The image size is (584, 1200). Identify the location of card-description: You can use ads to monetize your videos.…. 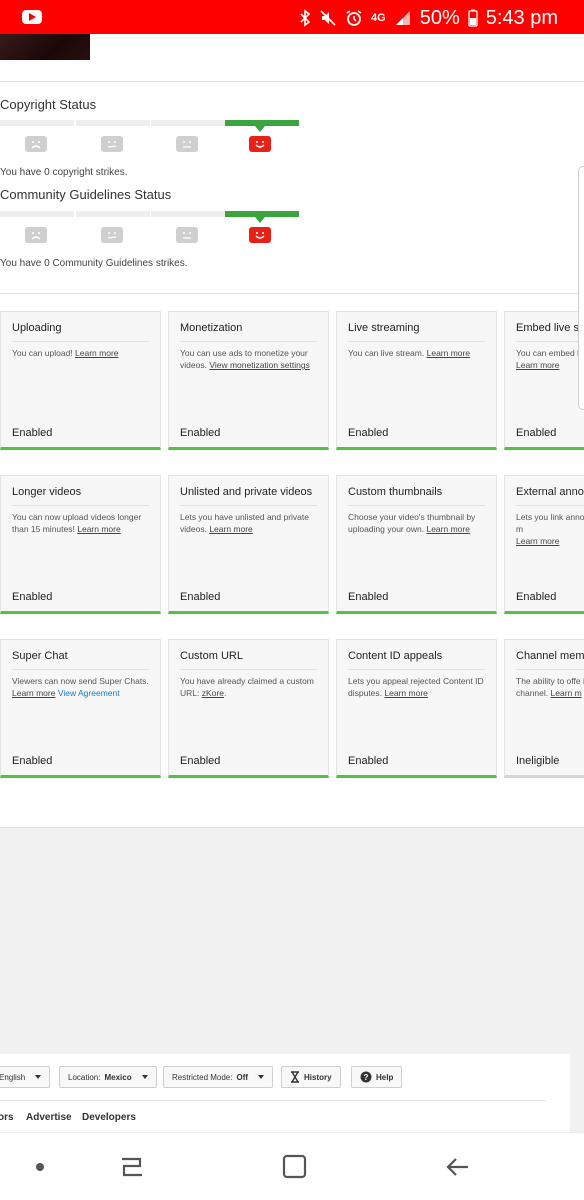
(245, 359).